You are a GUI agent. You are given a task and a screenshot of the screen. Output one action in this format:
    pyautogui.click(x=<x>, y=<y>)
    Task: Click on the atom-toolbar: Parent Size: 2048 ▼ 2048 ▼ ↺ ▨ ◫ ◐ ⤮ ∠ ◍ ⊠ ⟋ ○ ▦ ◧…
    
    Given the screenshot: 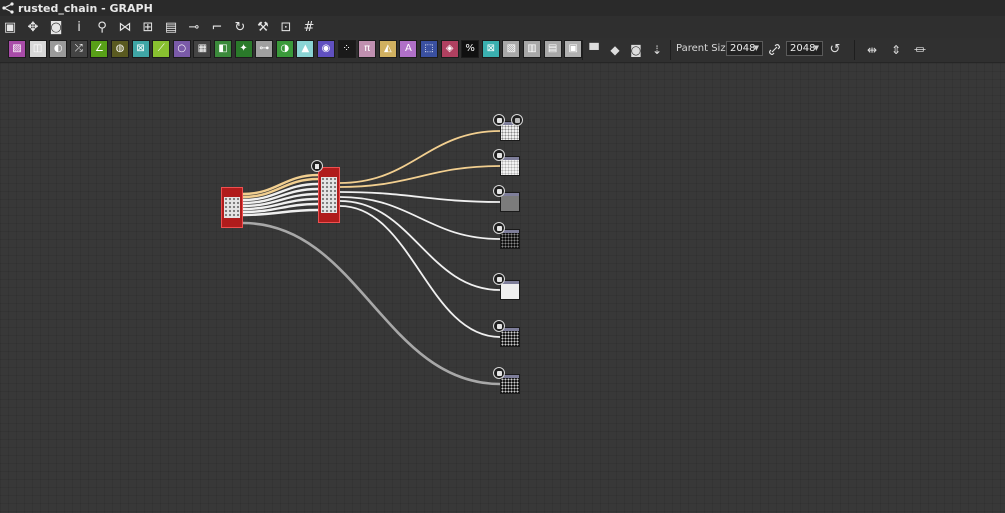 What is the action you would take?
    pyautogui.click(x=502, y=50)
    